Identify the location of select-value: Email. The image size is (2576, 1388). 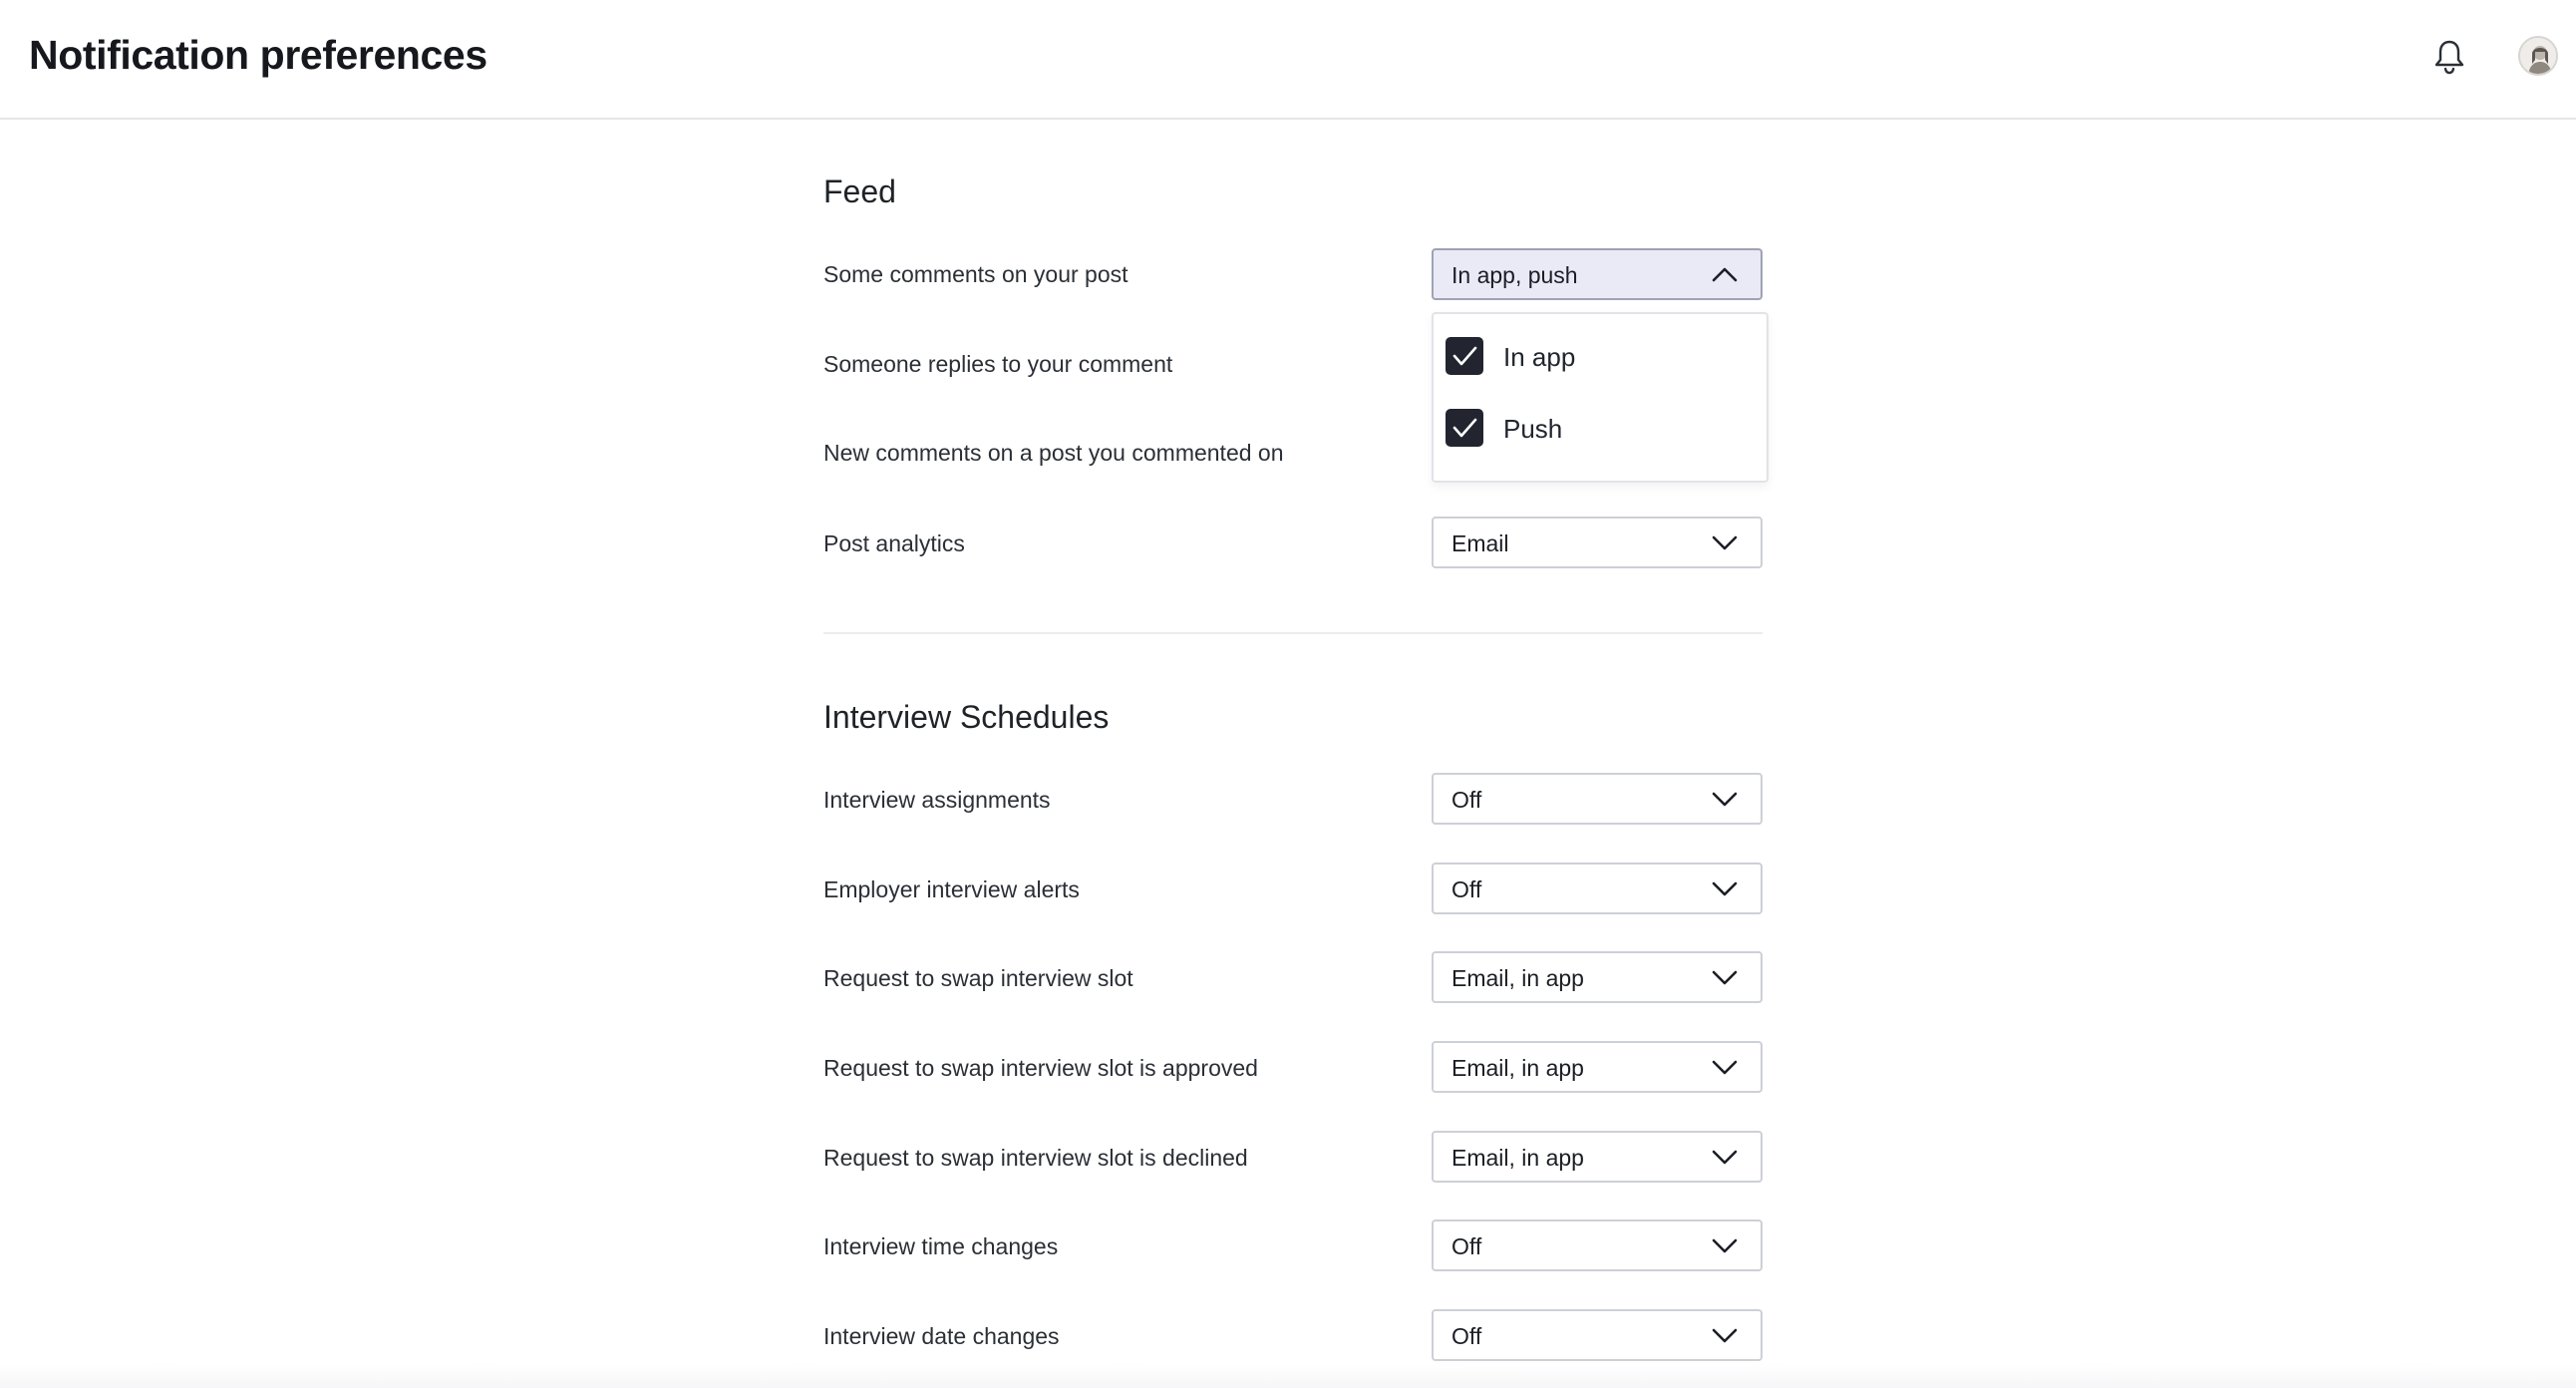
(1480, 543).